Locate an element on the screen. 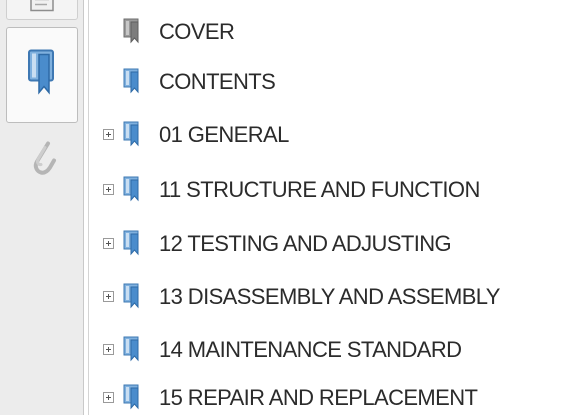 The width and height of the screenshot is (576, 420). bookmark-label: 15 REPAIR AND REPLACEMENT is located at coordinates (318, 397).